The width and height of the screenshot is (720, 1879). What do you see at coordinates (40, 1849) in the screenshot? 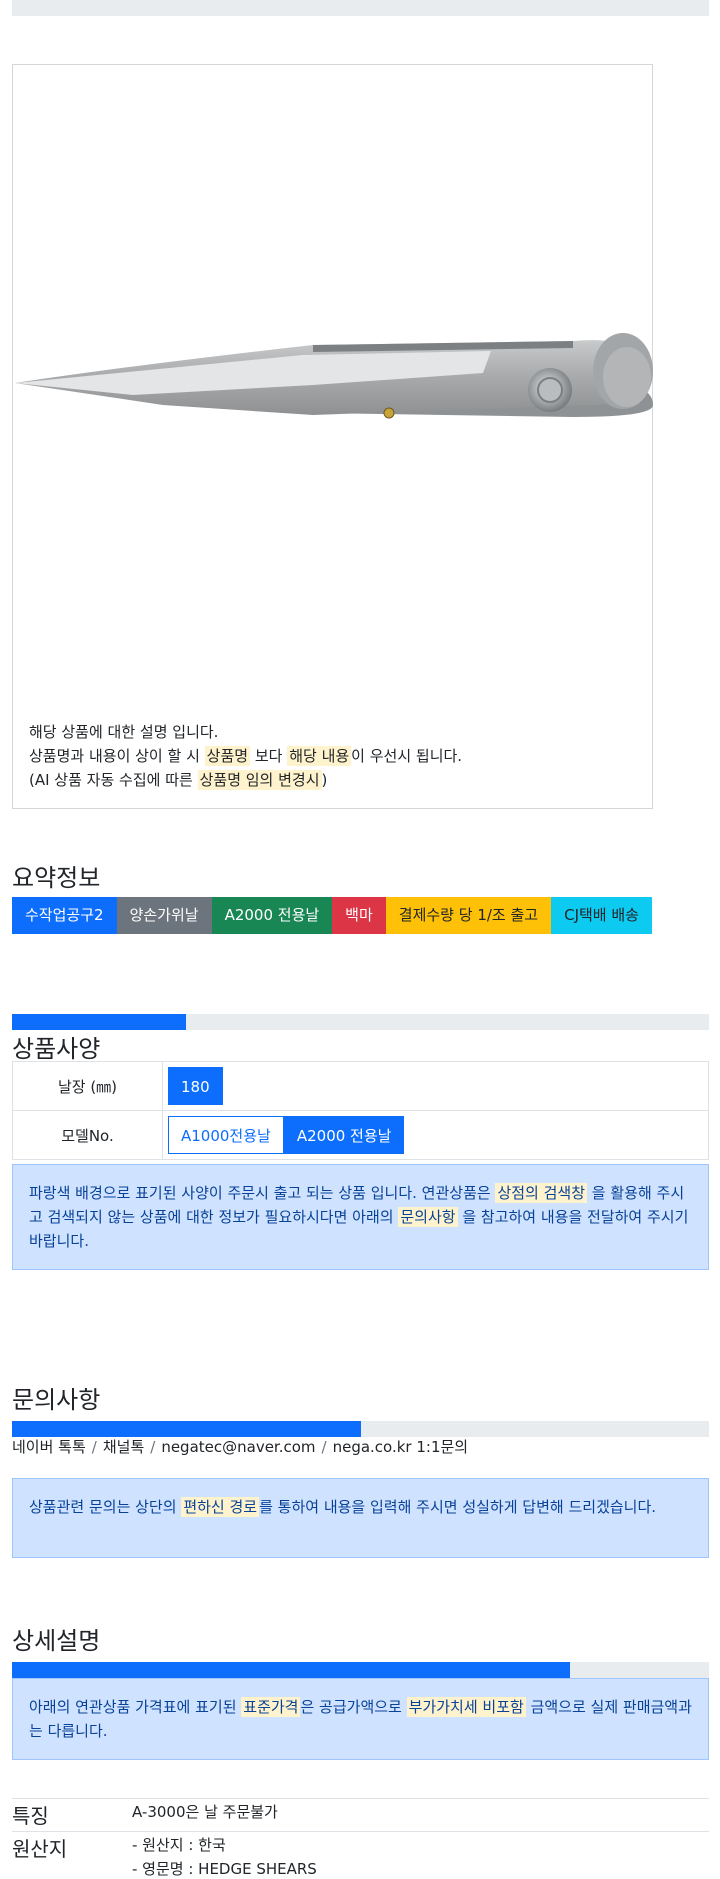
I see `feature-label: 원산지` at bounding box center [40, 1849].